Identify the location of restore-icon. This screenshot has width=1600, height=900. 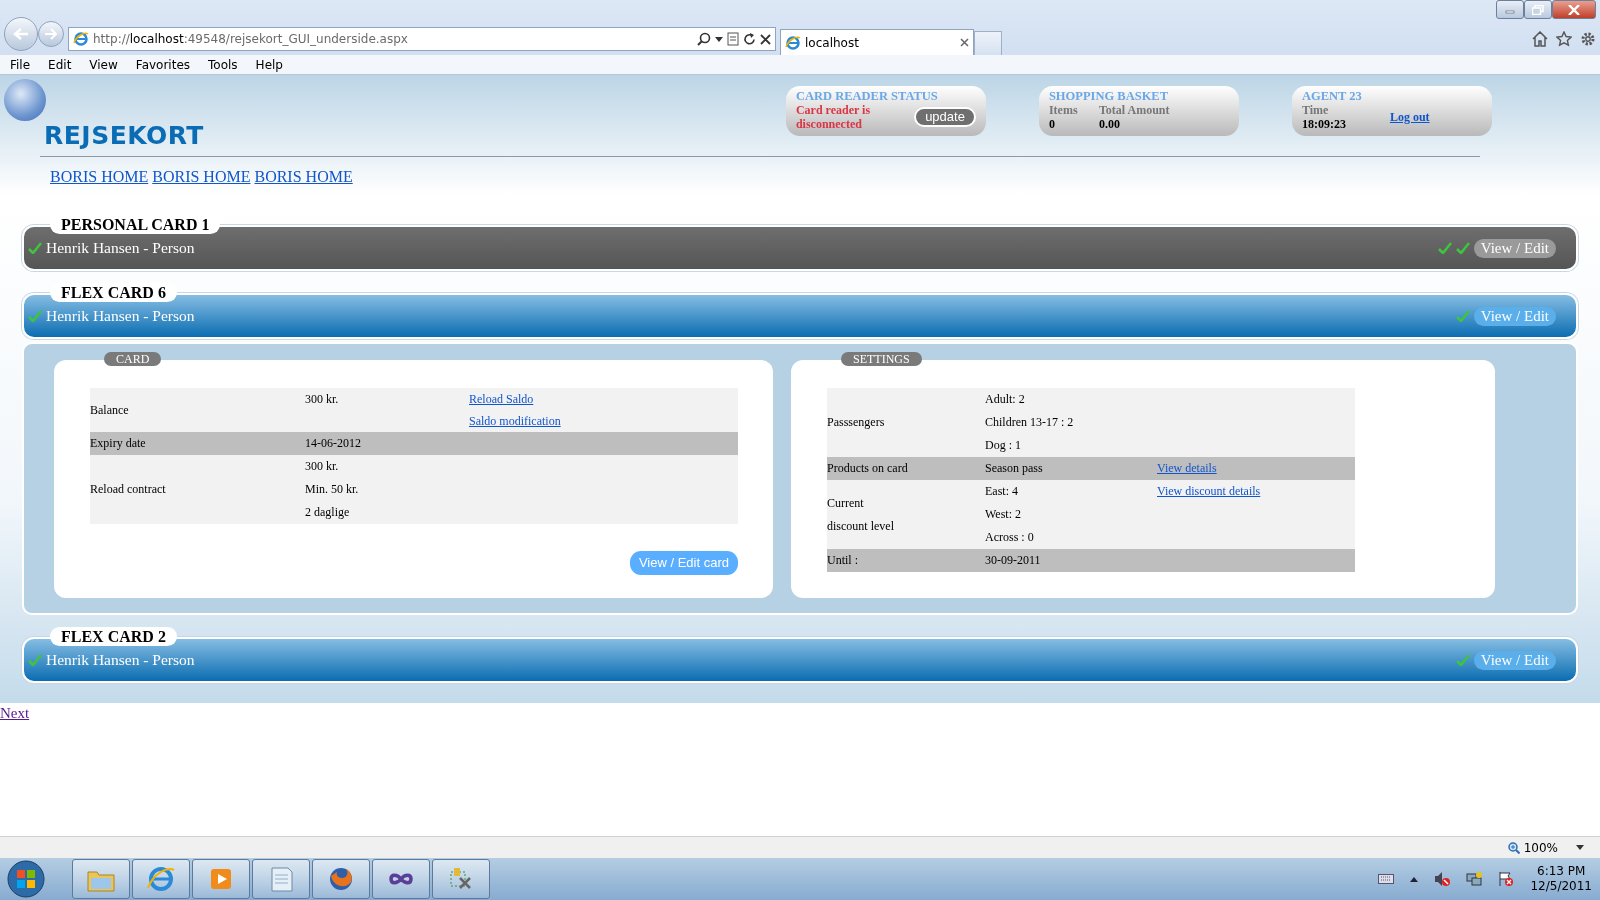
(1538, 9).